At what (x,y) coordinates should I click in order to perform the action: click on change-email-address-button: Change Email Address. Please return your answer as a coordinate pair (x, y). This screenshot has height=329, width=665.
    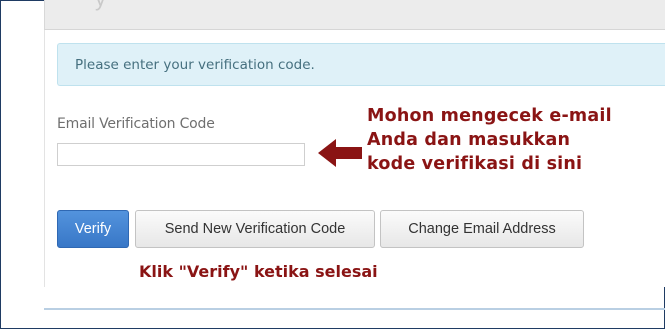
    Looking at the image, I should click on (482, 229).